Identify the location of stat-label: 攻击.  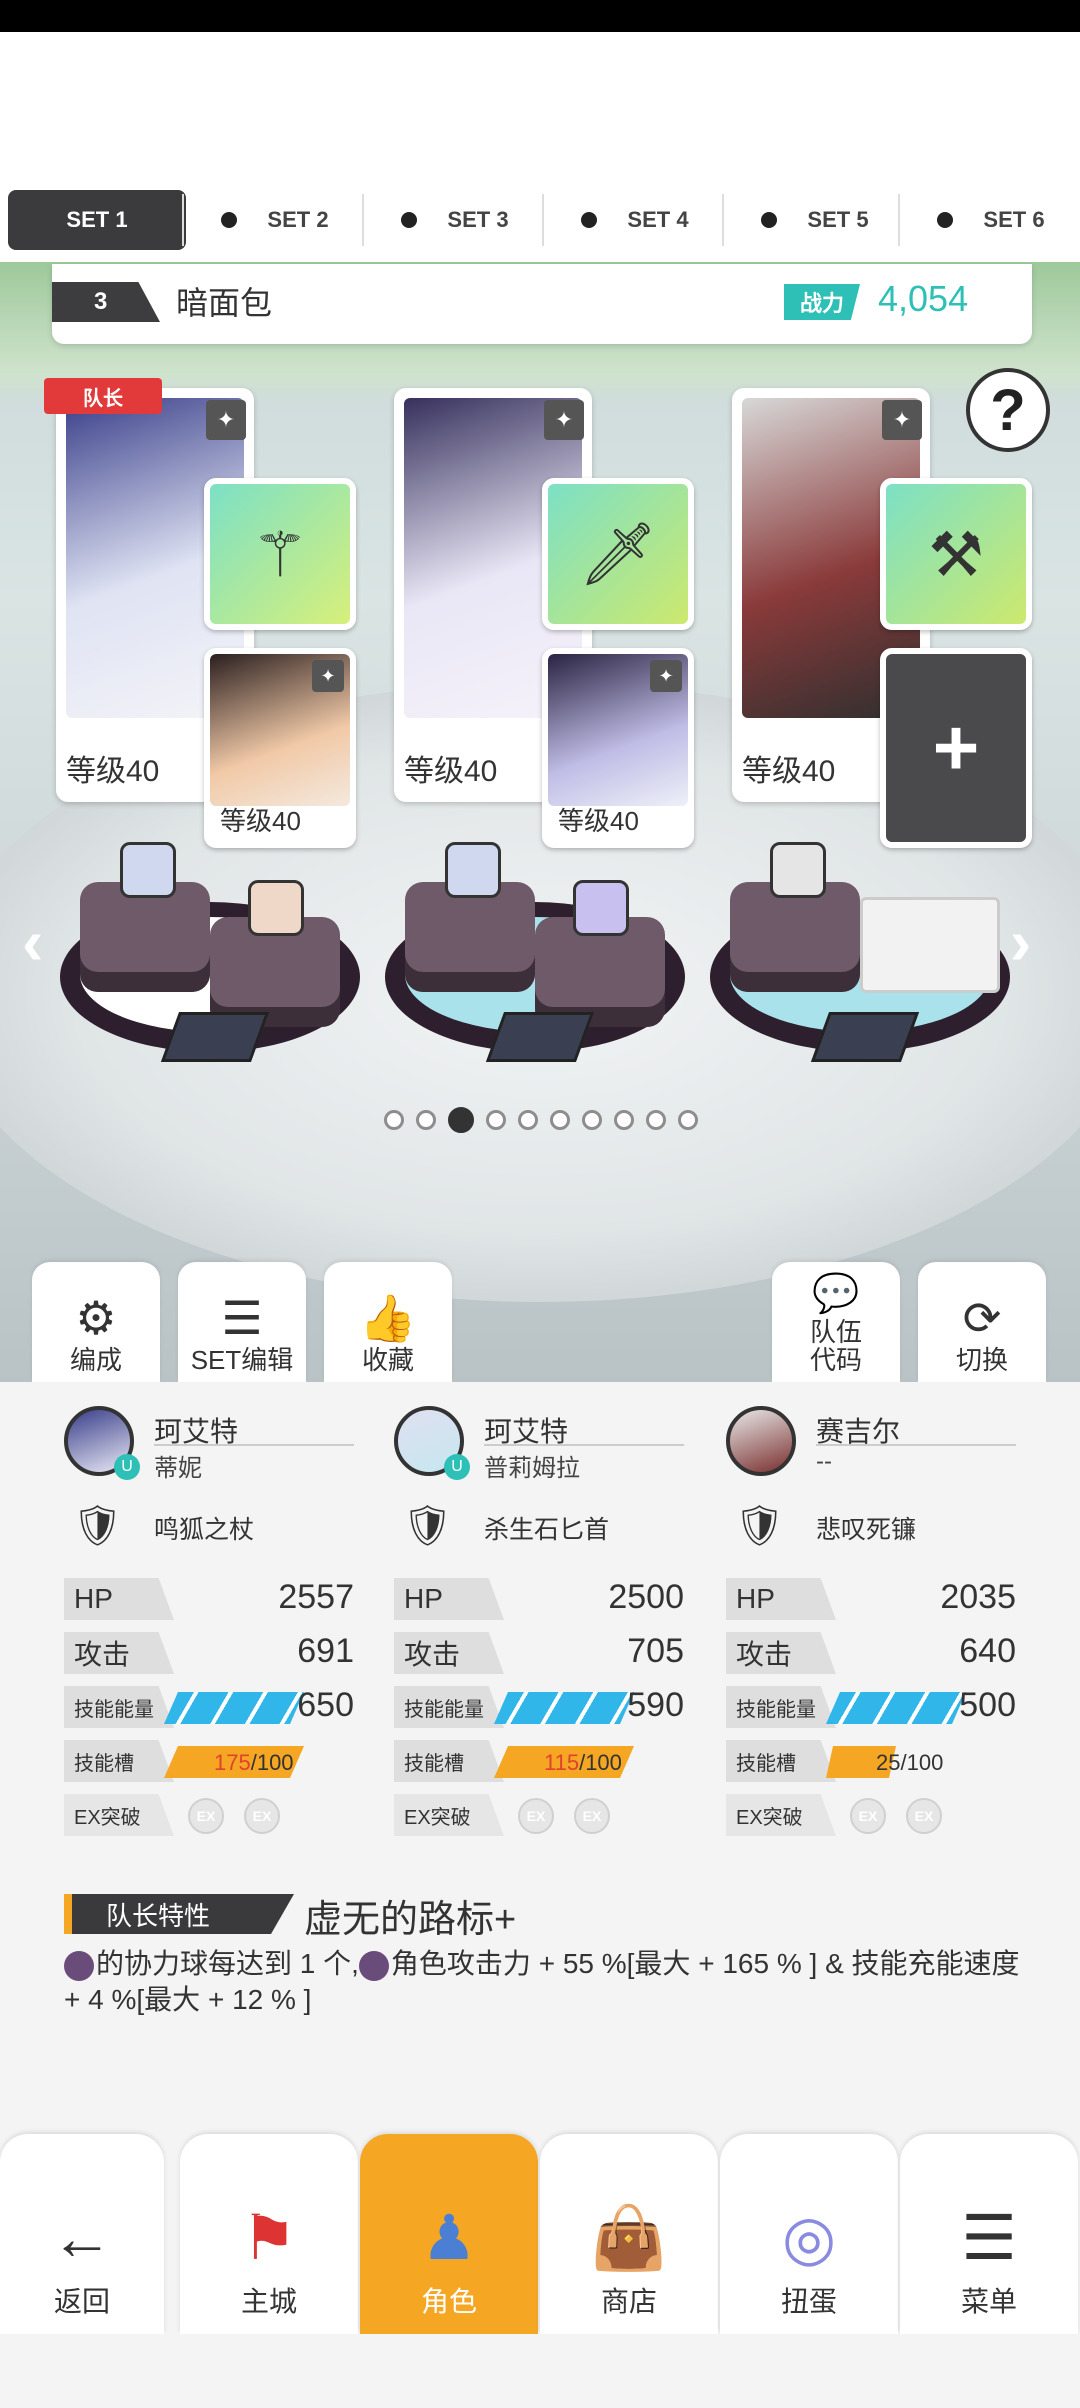
(781, 1653).